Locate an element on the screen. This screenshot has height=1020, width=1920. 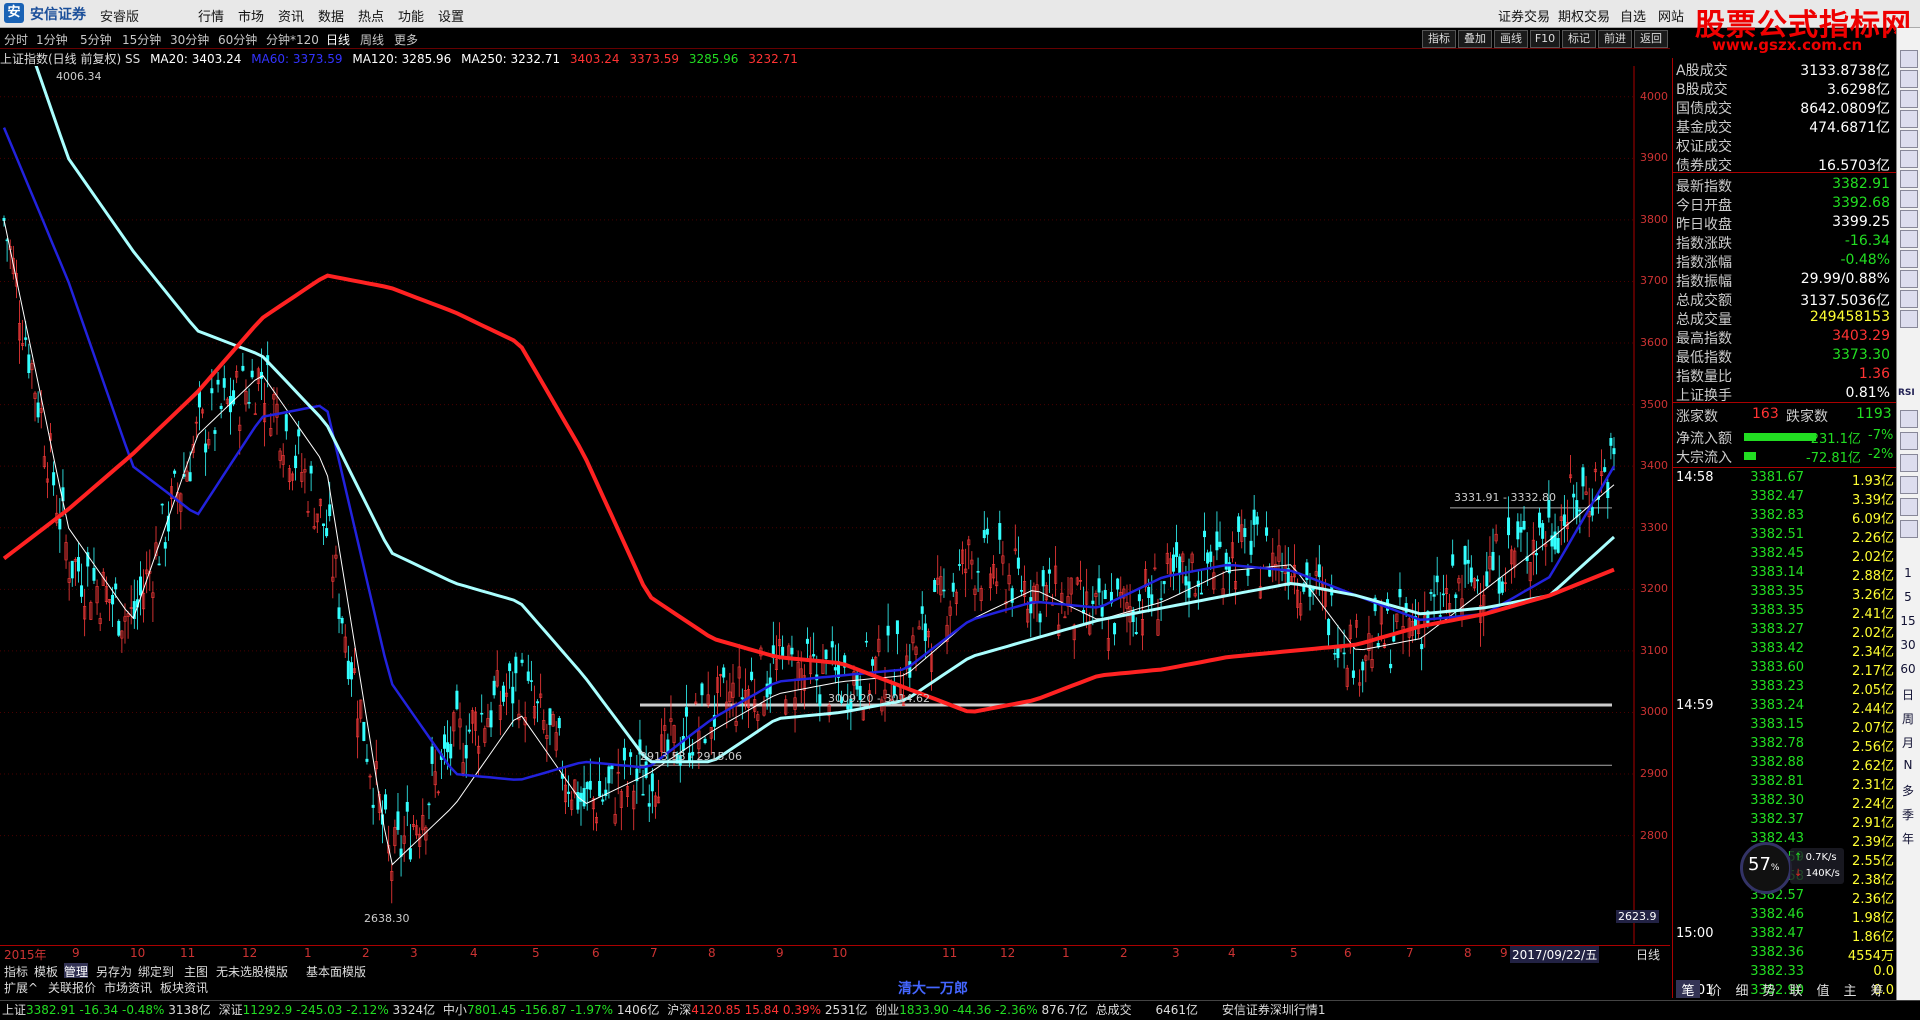
panel-tab: 价 is located at coordinates (1715, 989).